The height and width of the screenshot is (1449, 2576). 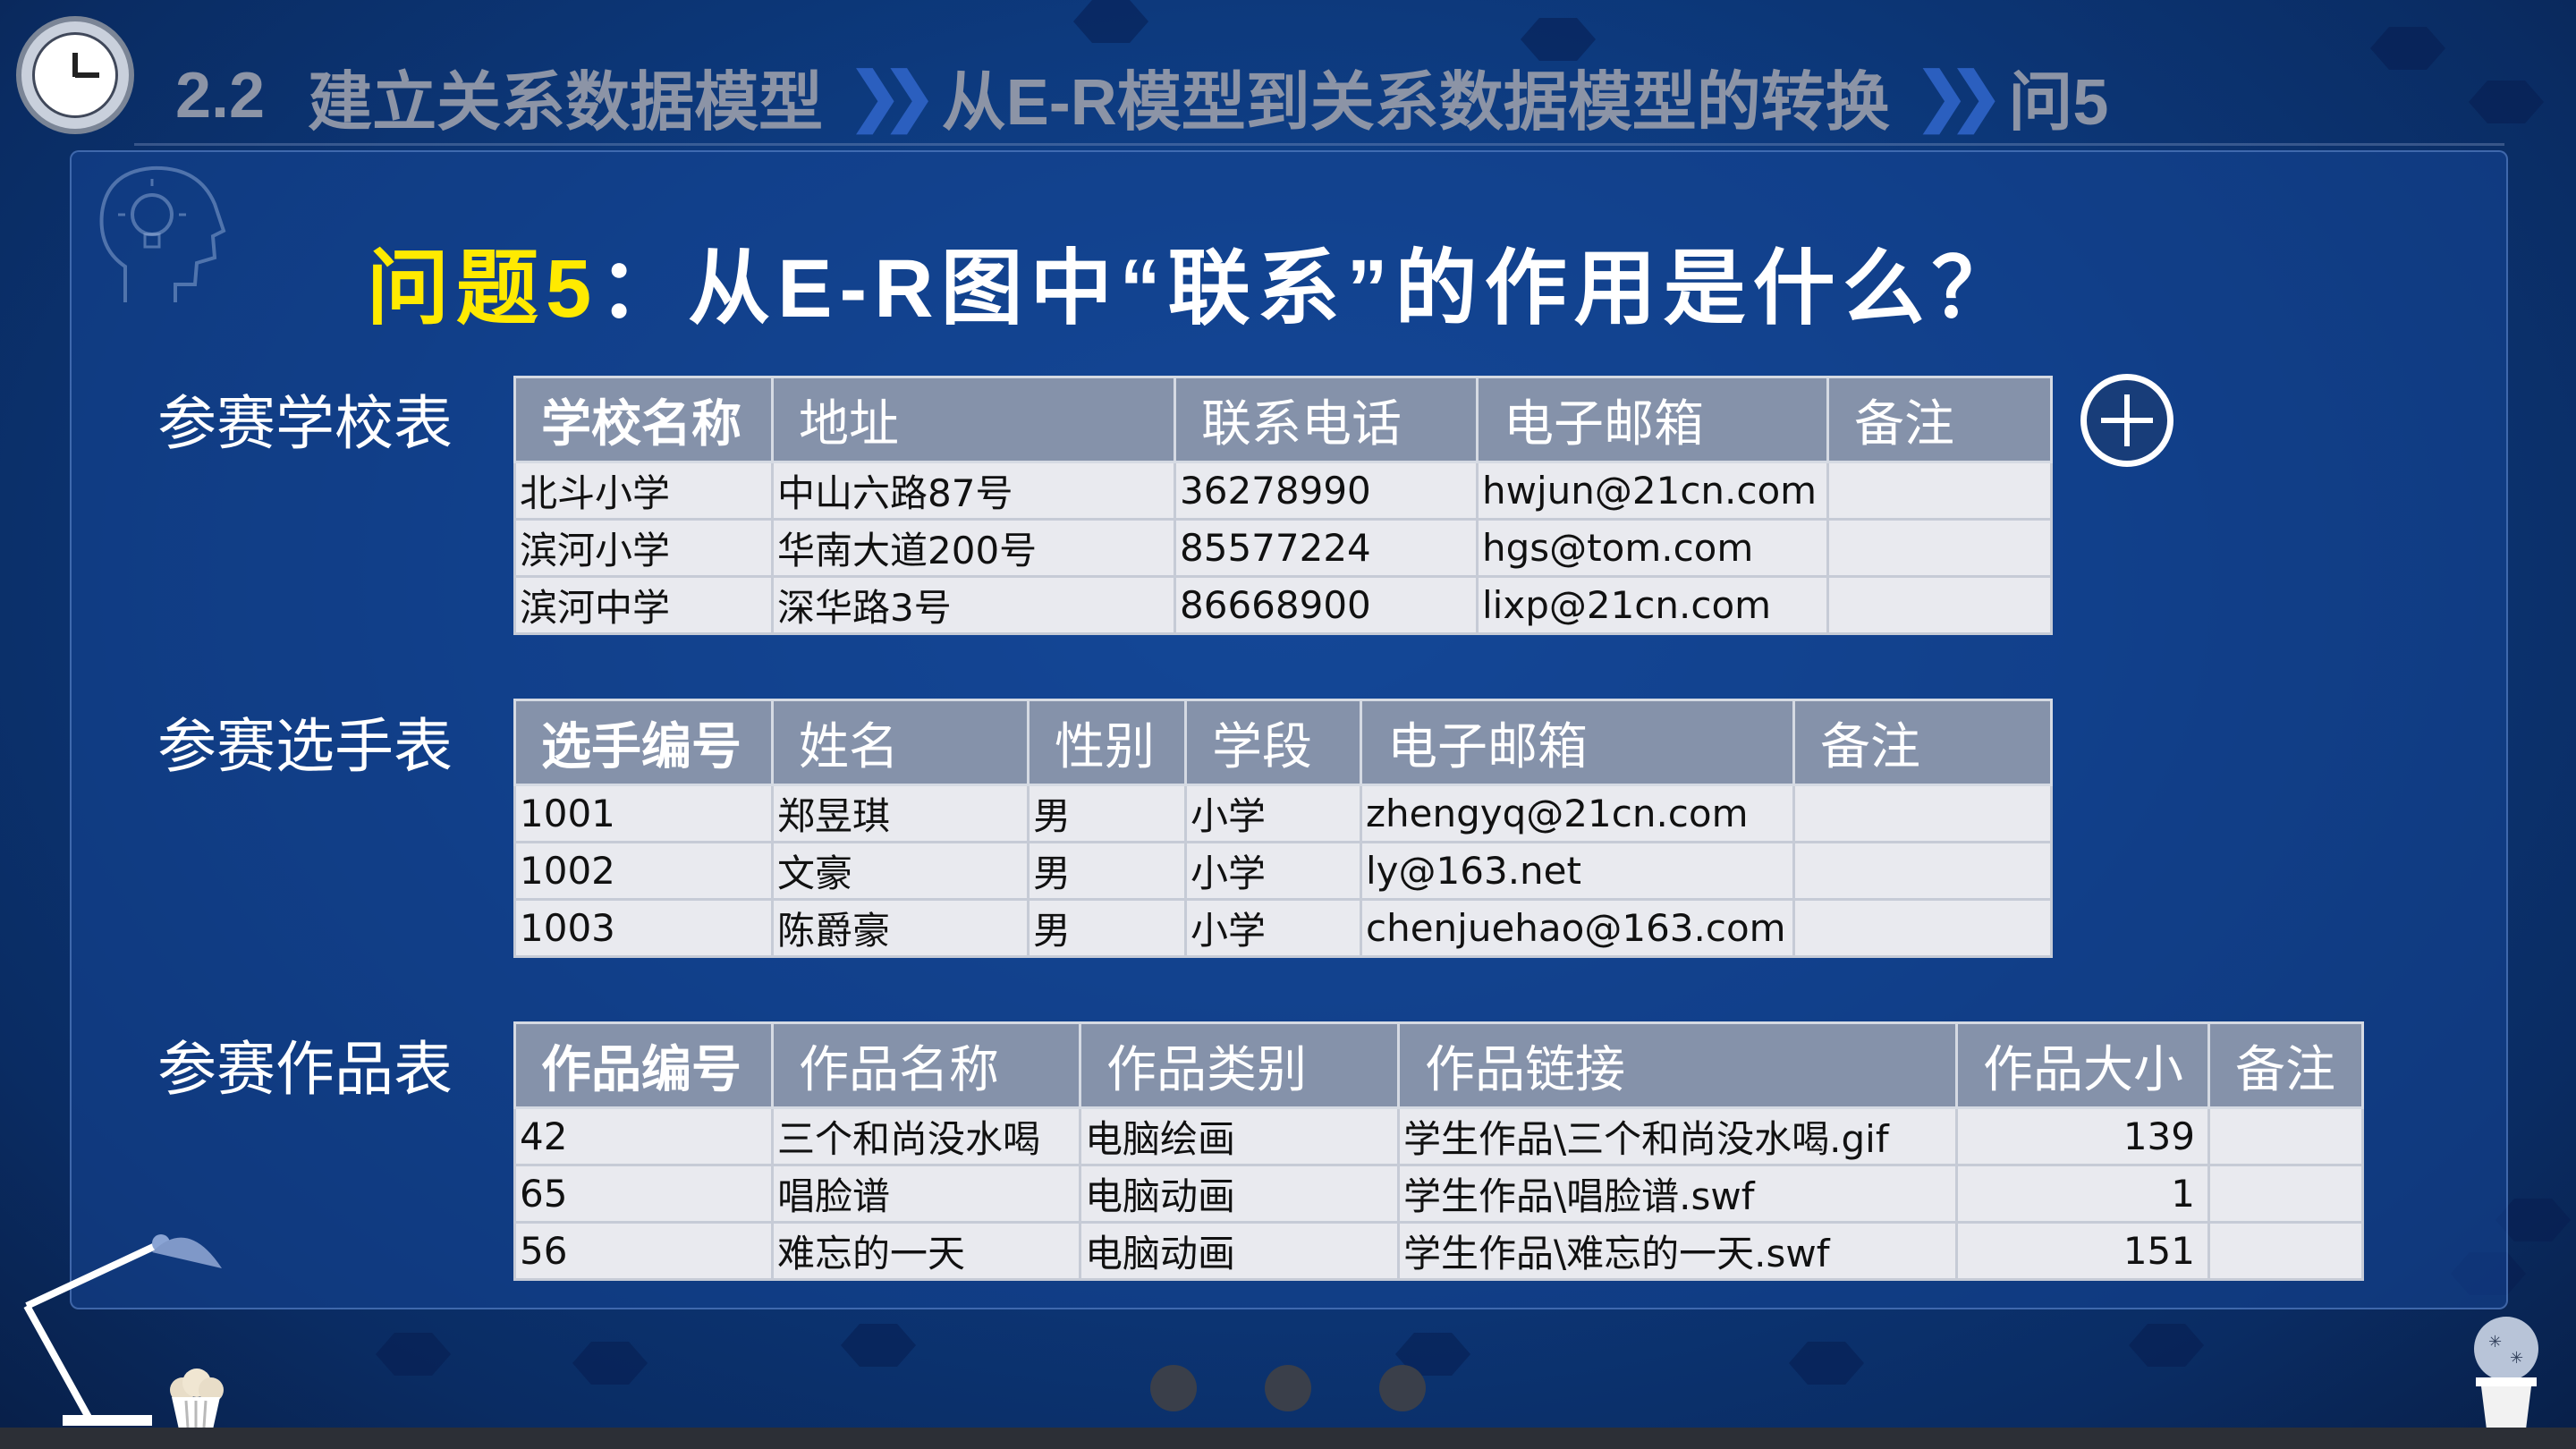 What do you see at coordinates (162, 233) in the screenshot?
I see `lightbulb-head-icon` at bounding box center [162, 233].